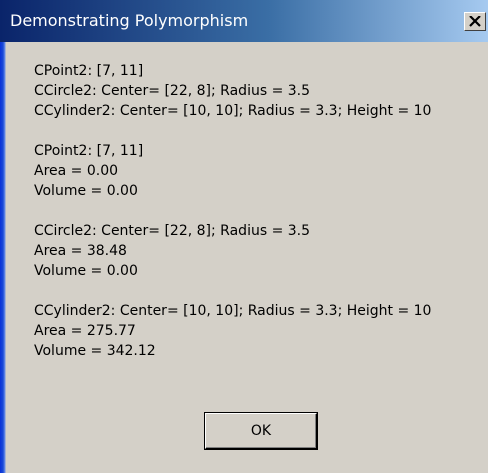 The height and width of the screenshot is (473, 488). I want to click on close-icon, so click(475, 21).